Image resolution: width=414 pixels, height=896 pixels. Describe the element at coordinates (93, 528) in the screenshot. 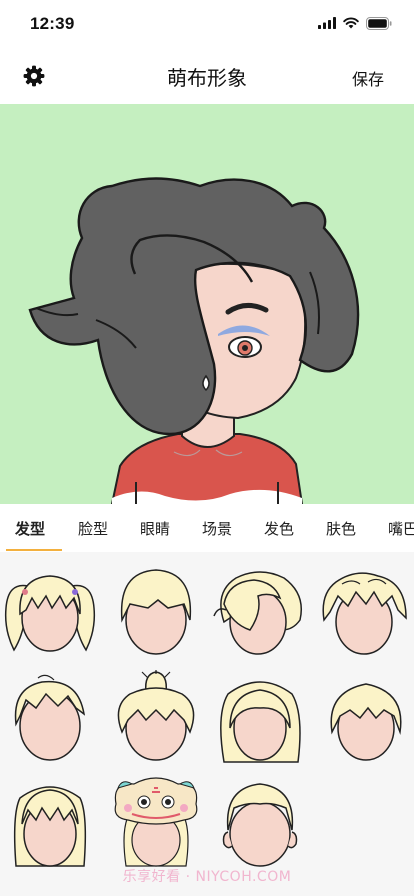

I see `tab-face-shape: 脸型` at that location.